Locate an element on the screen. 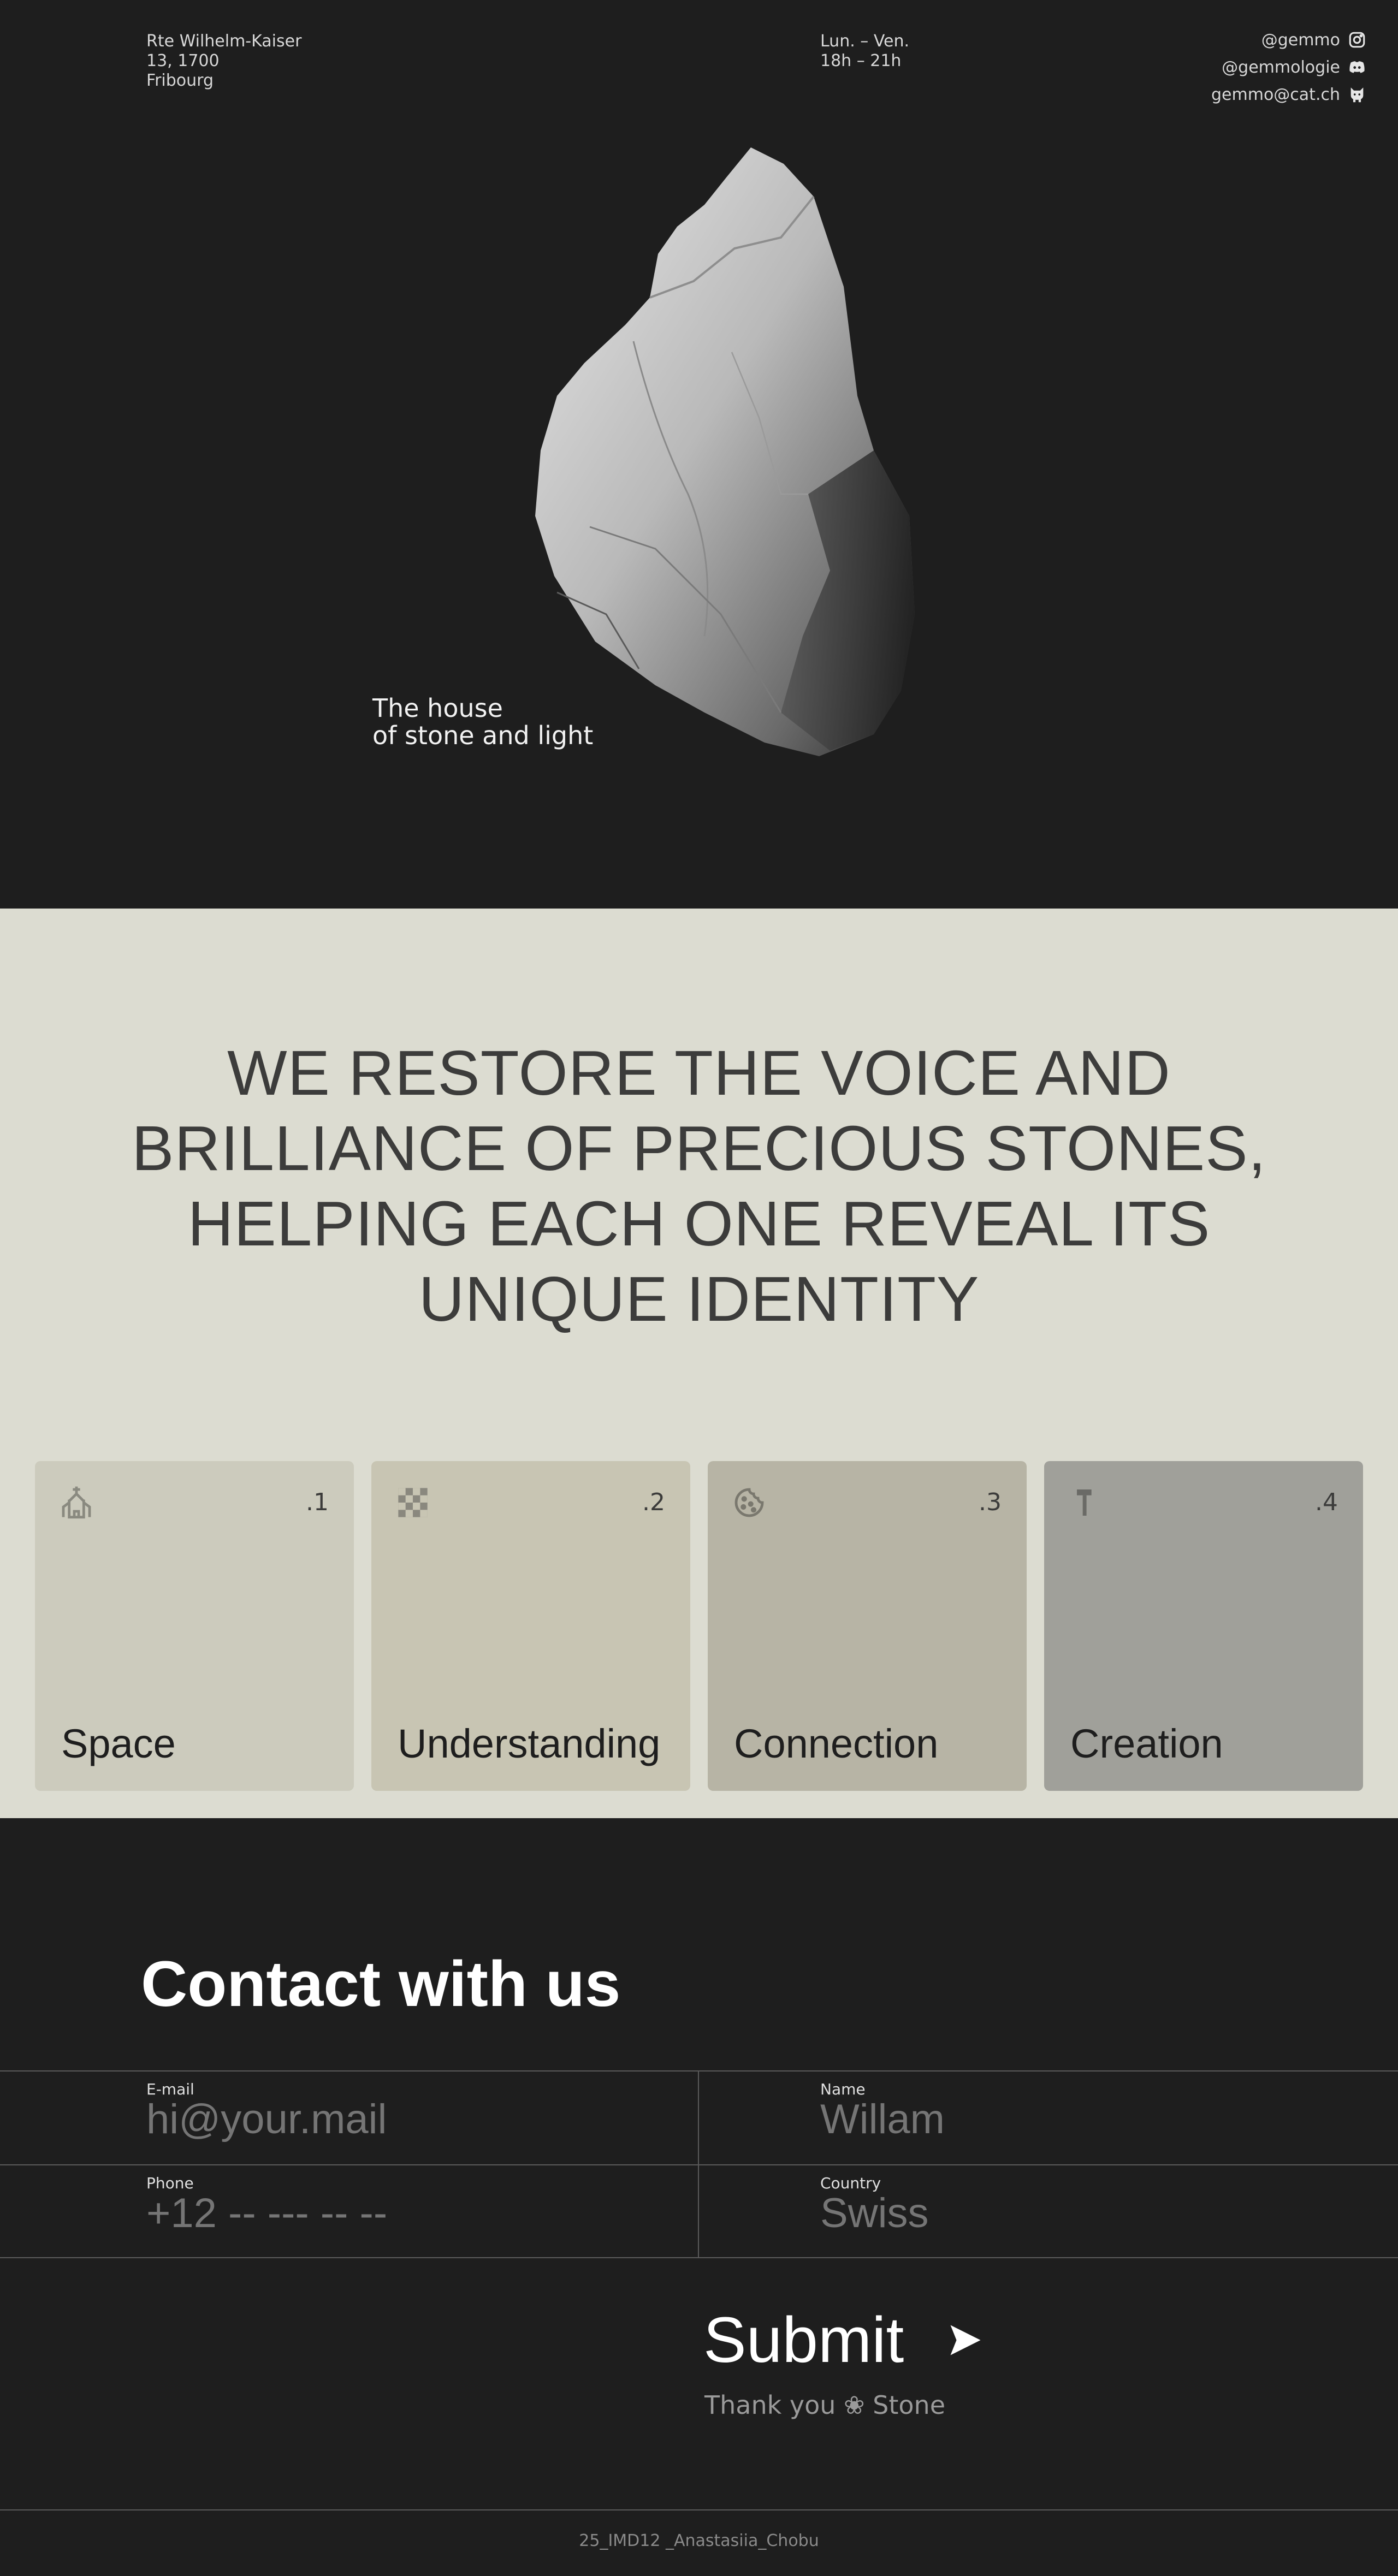  name-field-container: Name is located at coordinates (1048, 2118).